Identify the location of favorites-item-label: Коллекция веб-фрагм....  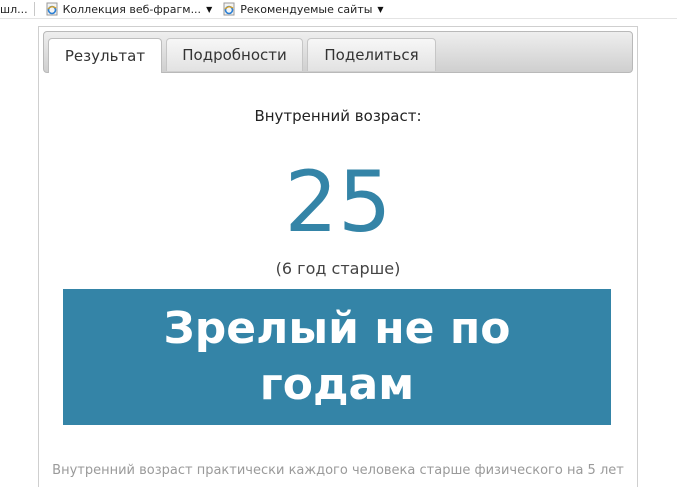
(132, 9).